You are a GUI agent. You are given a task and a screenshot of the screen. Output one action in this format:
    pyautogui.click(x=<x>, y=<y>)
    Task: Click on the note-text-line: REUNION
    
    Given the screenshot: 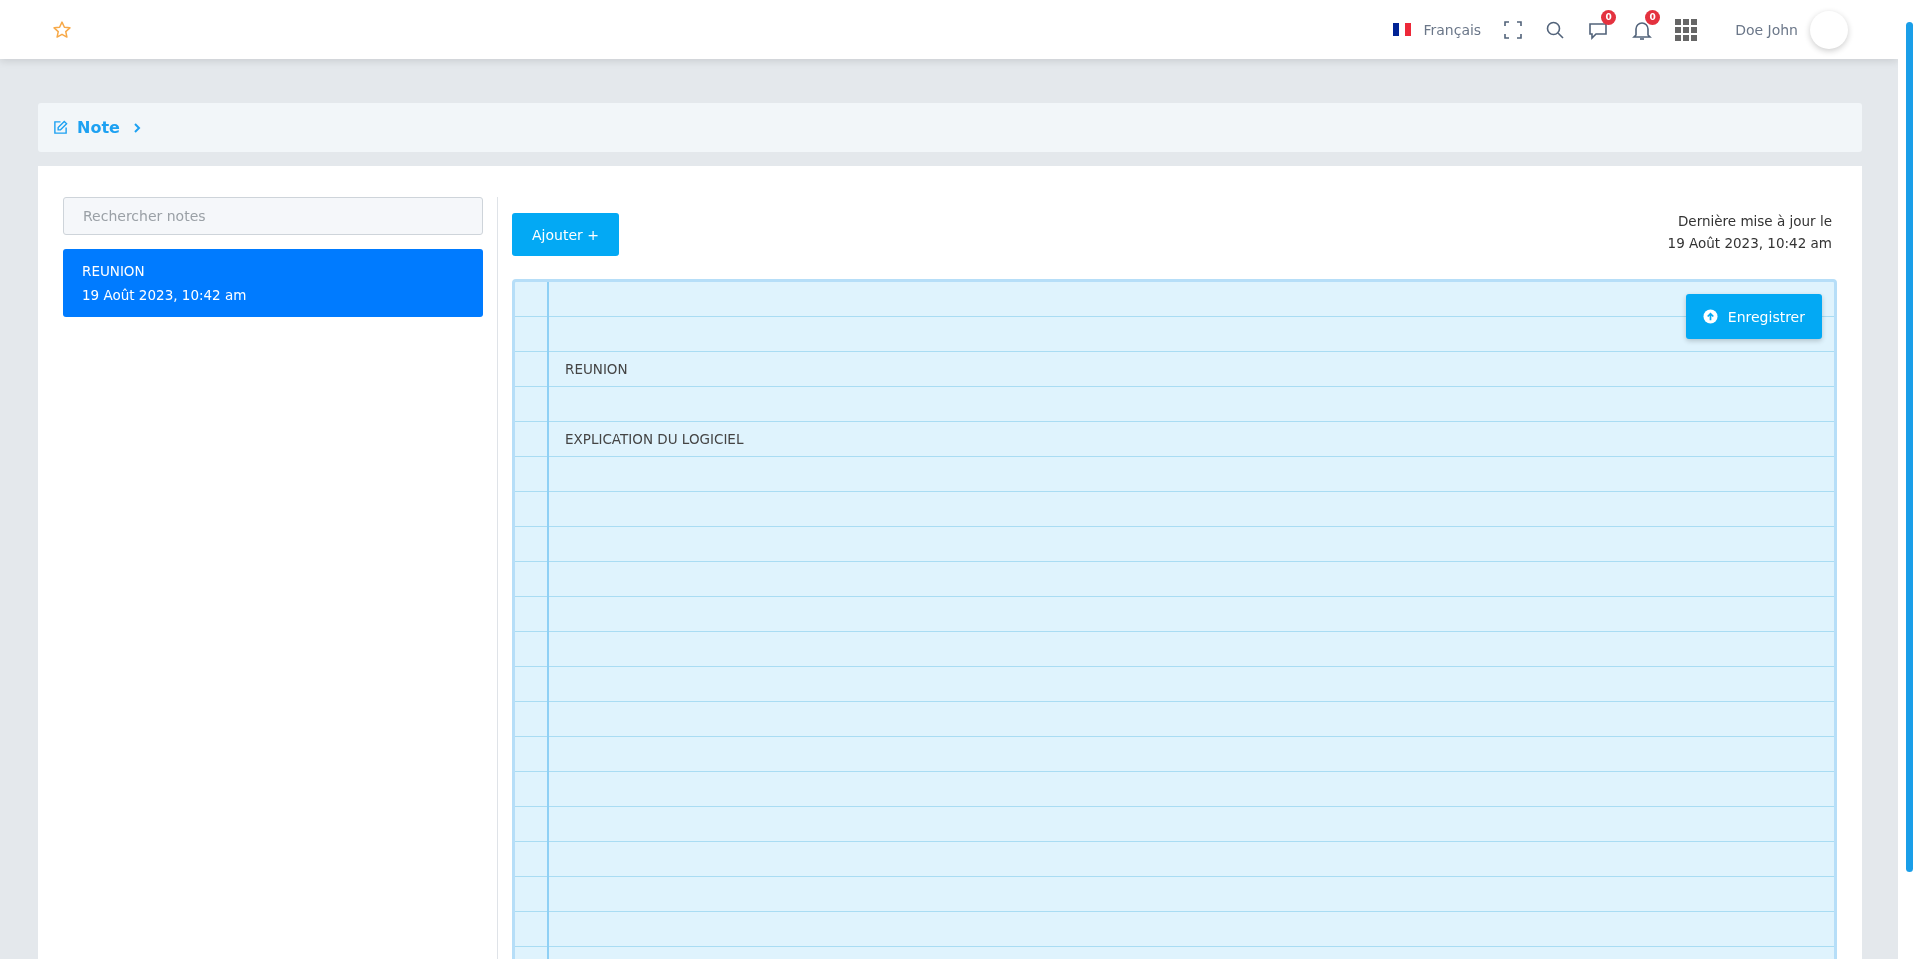 What is the action you would take?
    pyautogui.click(x=596, y=369)
    